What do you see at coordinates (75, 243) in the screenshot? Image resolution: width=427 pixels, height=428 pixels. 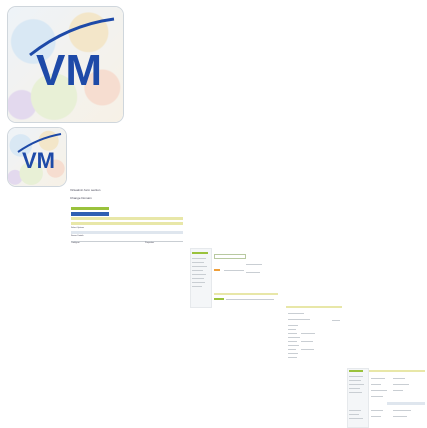 I see `form-footer-left: Configure` at bounding box center [75, 243].